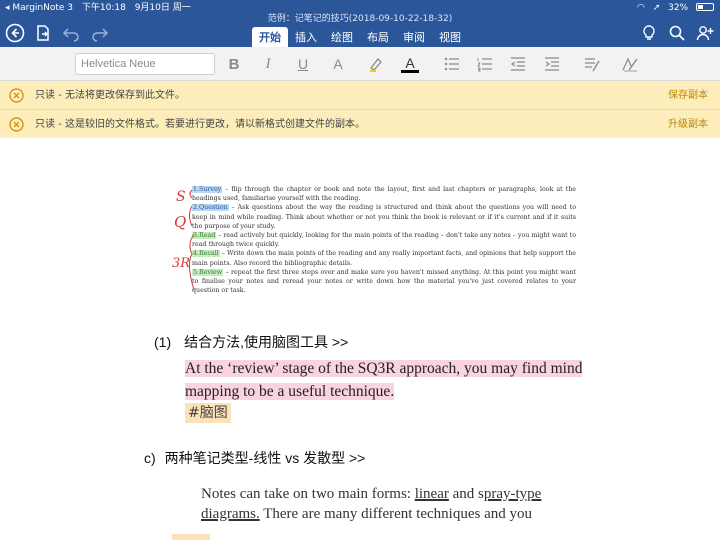 The height and width of the screenshot is (540, 720). I want to click on upgrade-copy-button: 升级副本, so click(688, 124).